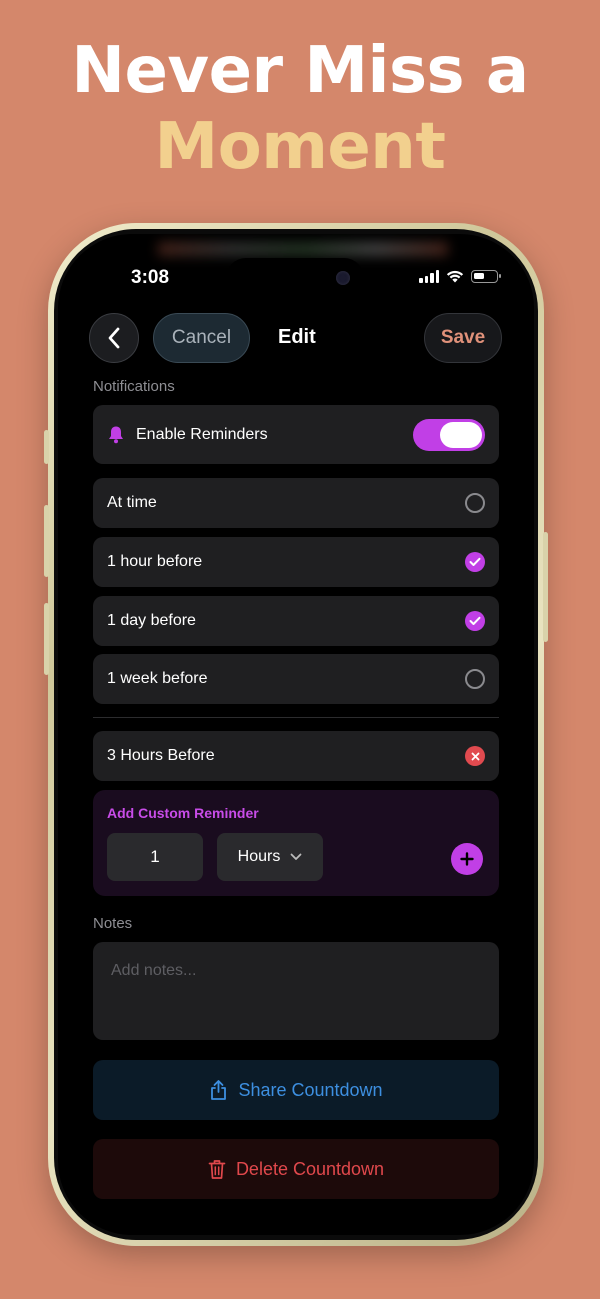  I want to click on enable-reminders-toggle, so click(449, 434).